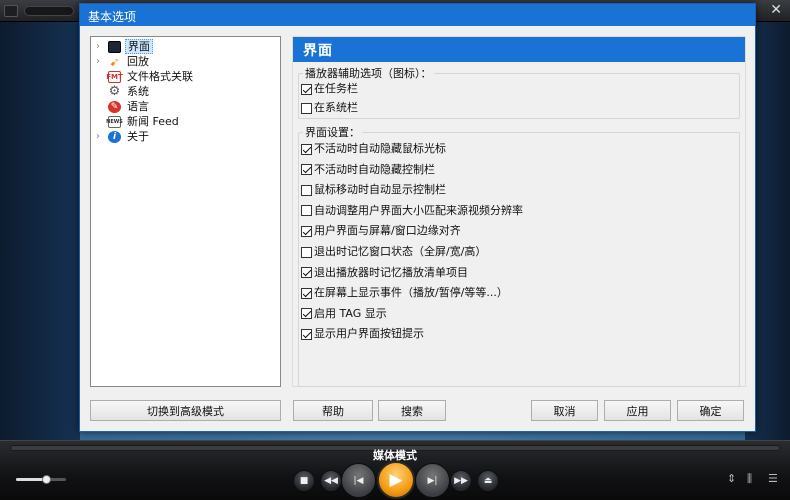 This screenshot has height=500, width=790. I want to click on option-checkbox-row: 不活动时自动隐藏鼠标光标, so click(373, 149).